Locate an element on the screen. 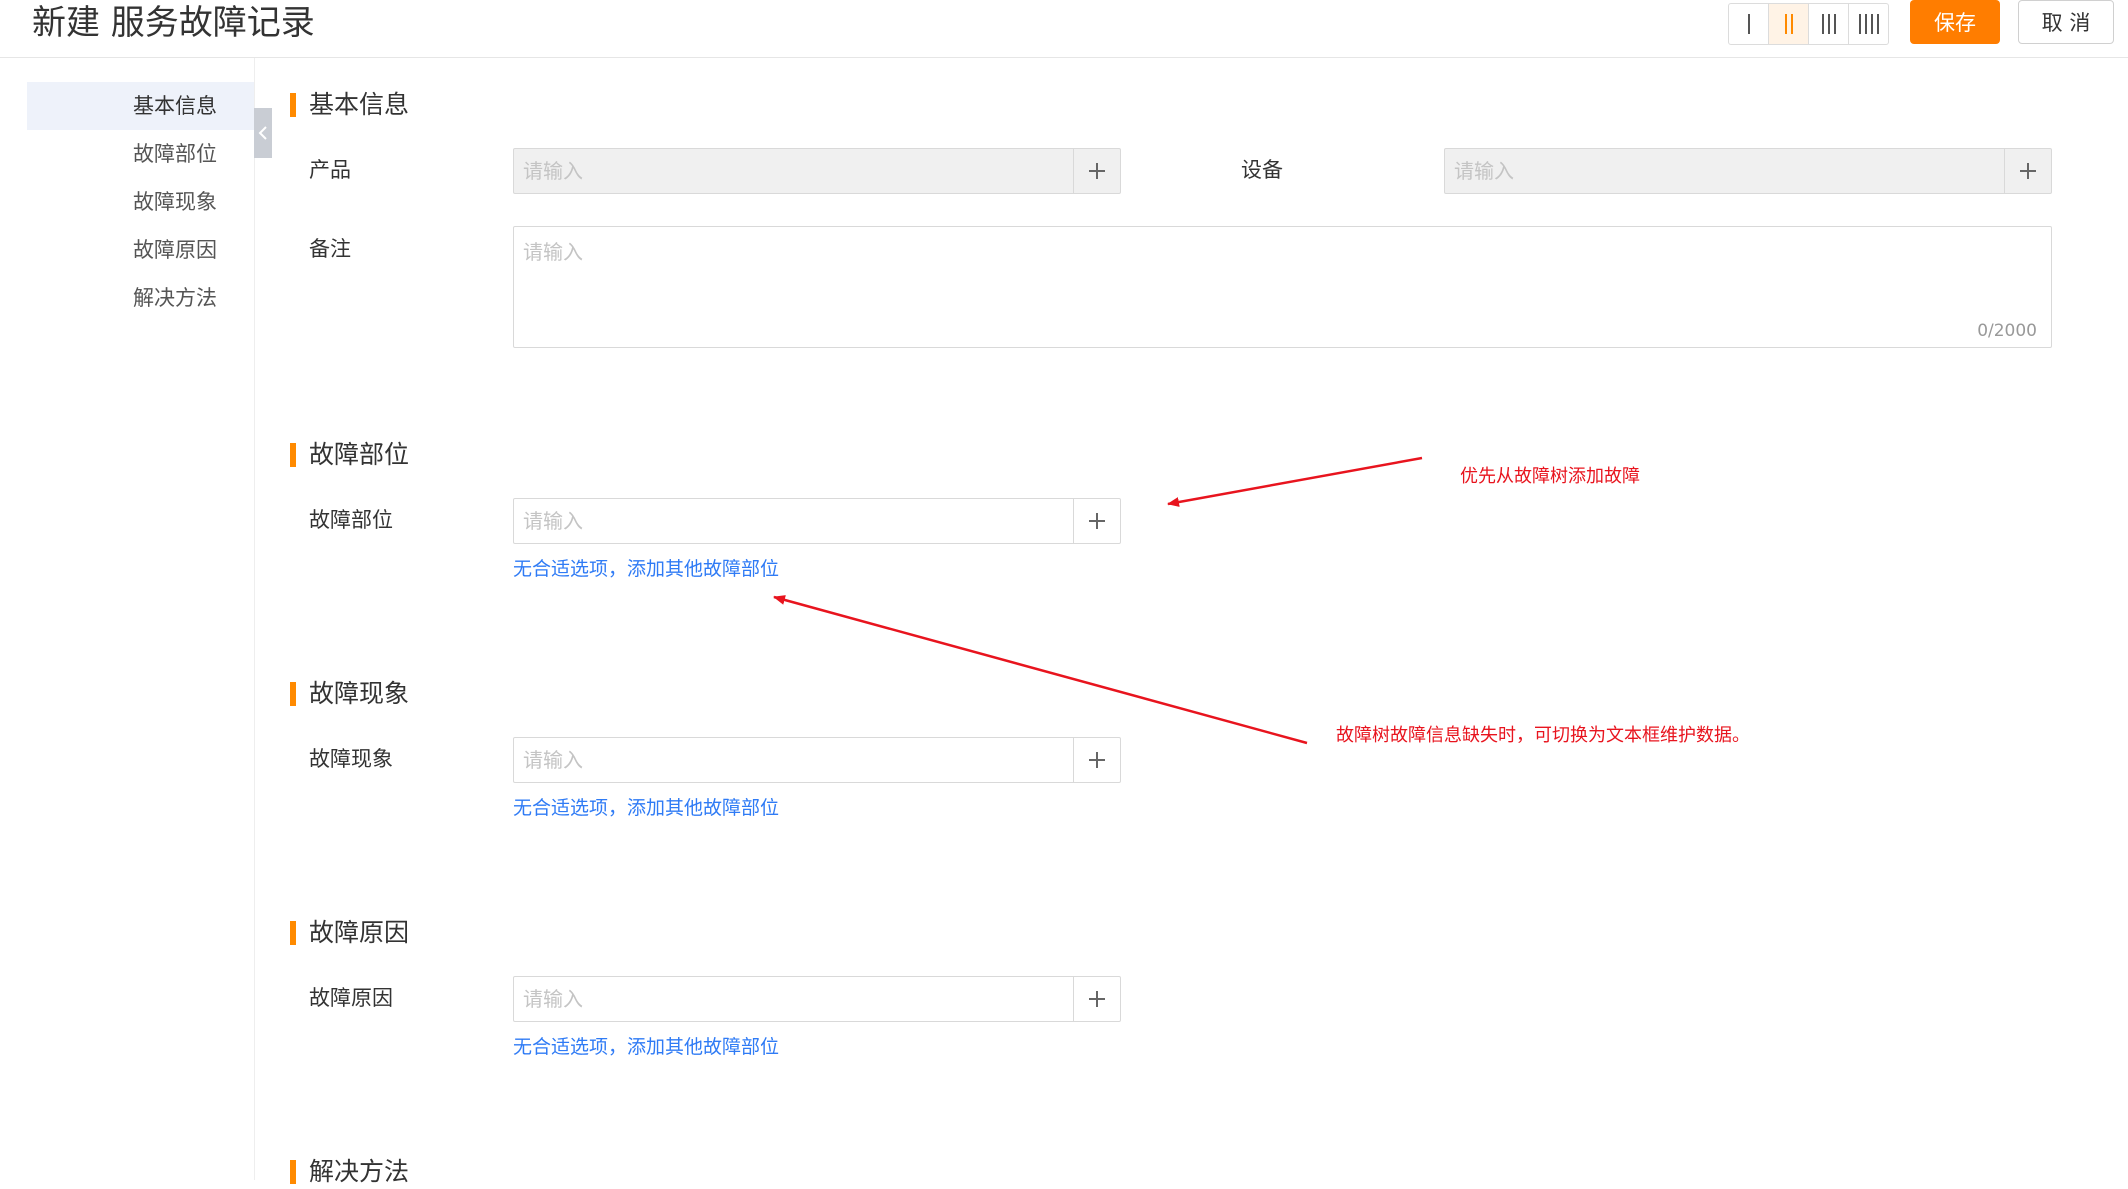 Image resolution: width=2128 pixels, height=1189 pixels. save-button: 保存 is located at coordinates (1955, 22).